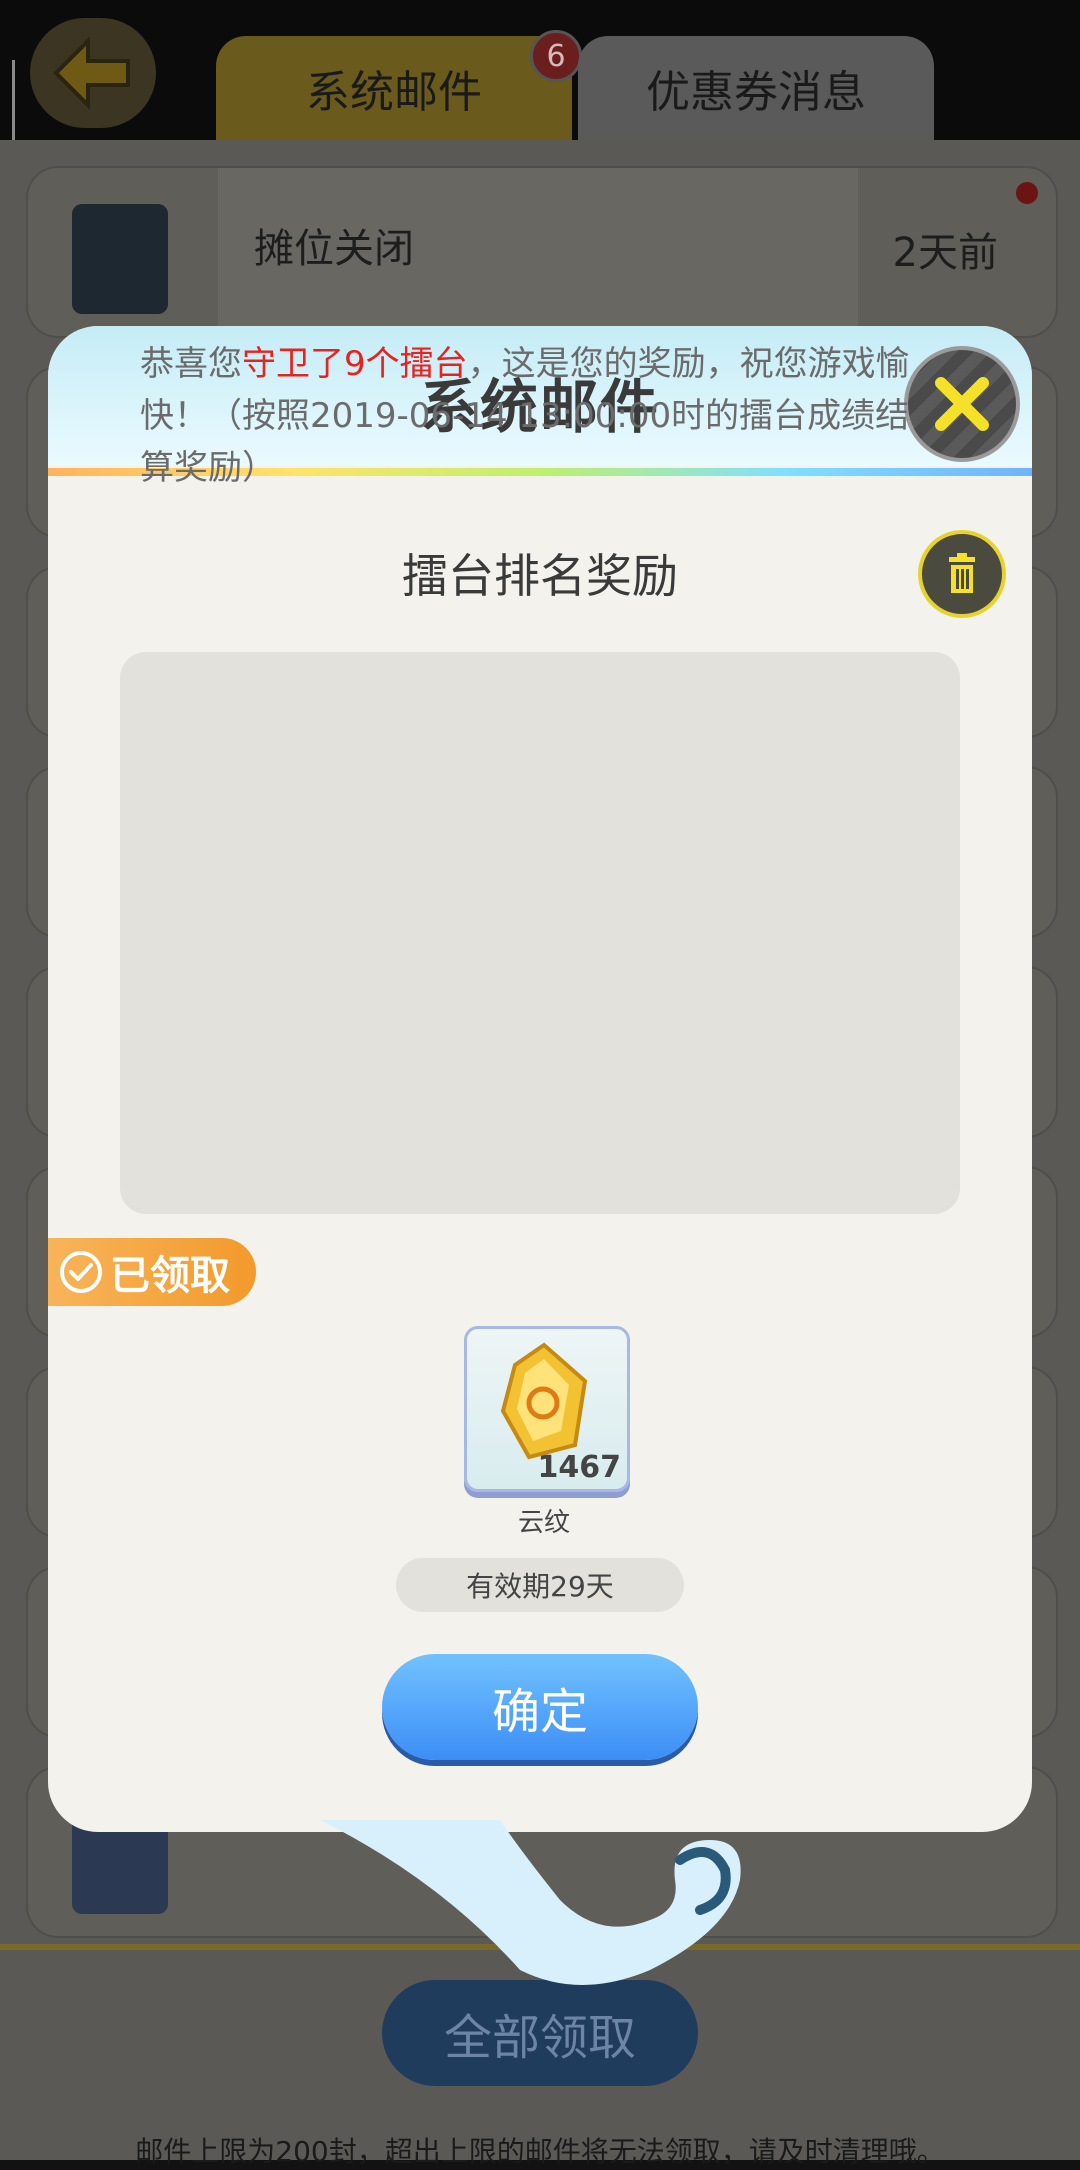 The height and width of the screenshot is (2170, 1080). Describe the element at coordinates (170, 1276) in the screenshot. I see `claimed-label: 已领取` at that location.